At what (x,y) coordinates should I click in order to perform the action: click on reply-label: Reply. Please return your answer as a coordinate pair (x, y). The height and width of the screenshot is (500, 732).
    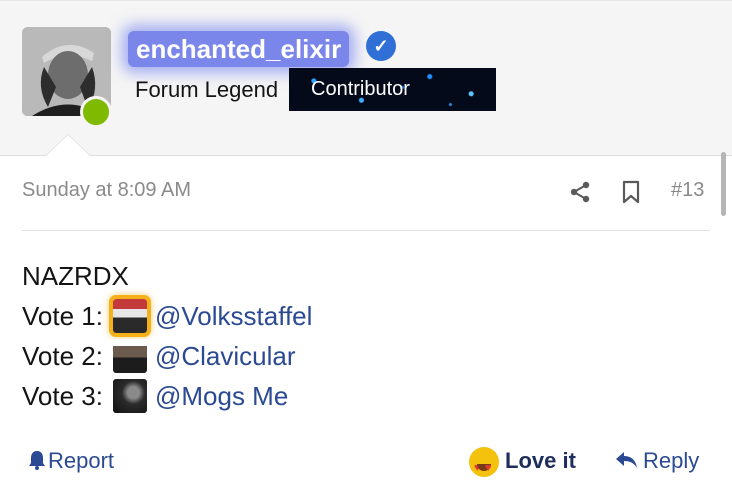
    Looking at the image, I should click on (671, 460).